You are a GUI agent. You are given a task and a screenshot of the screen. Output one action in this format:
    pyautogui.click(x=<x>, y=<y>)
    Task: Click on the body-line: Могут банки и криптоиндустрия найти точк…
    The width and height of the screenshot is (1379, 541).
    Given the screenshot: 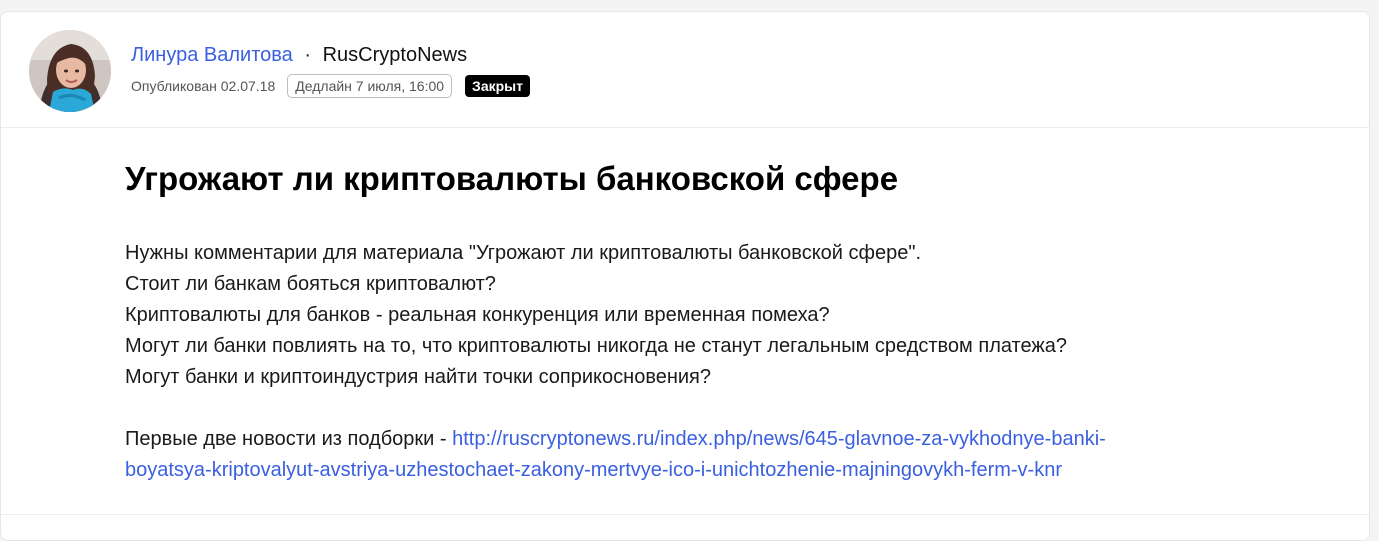 What is the action you would take?
    pyautogui.click(x=418, y=377)
    